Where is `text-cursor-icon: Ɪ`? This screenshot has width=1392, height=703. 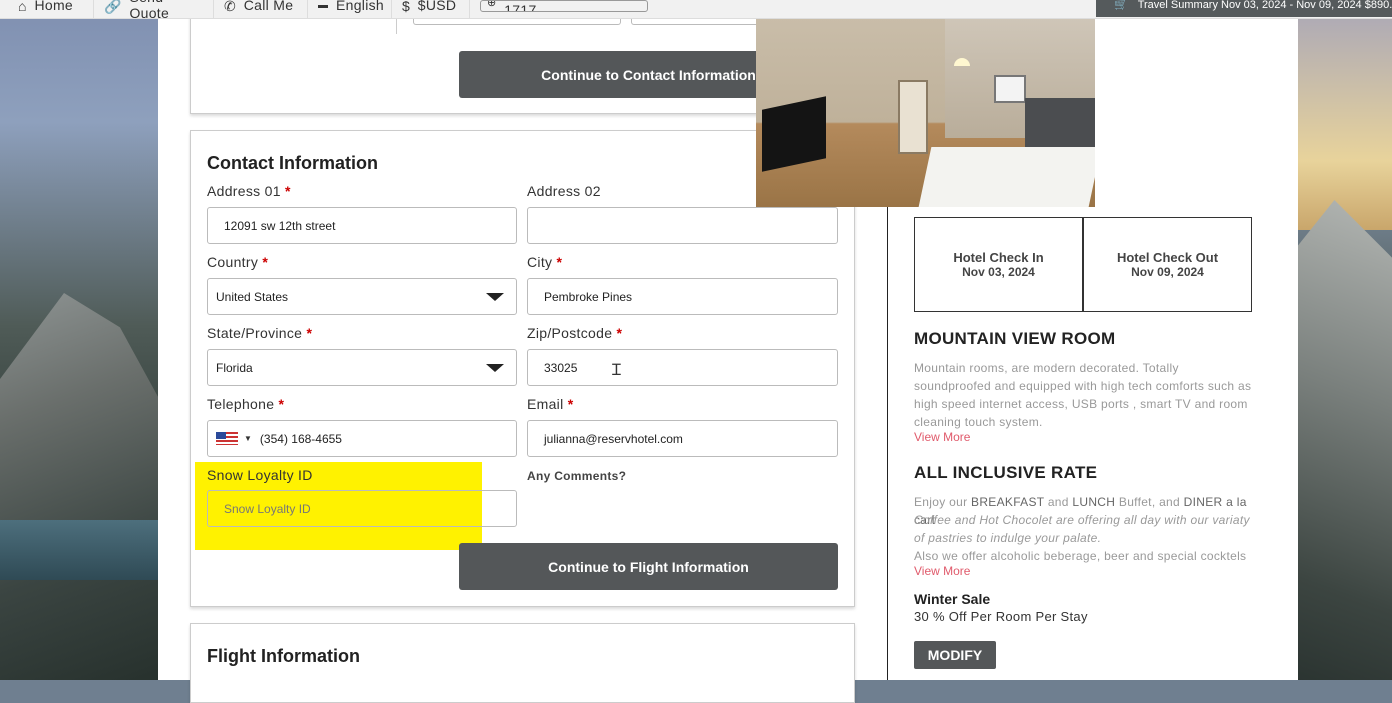
text-cursor-icon: Ɪ is located at coordinates (616, 370).